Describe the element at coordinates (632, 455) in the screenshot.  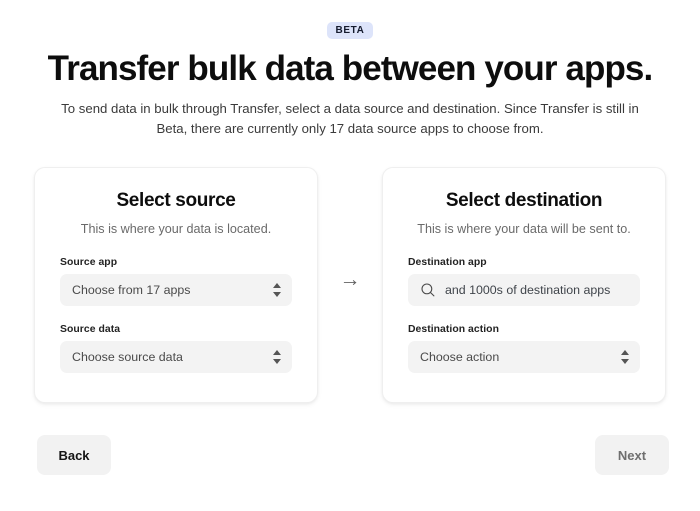
I see `next-button: Next` at that location.